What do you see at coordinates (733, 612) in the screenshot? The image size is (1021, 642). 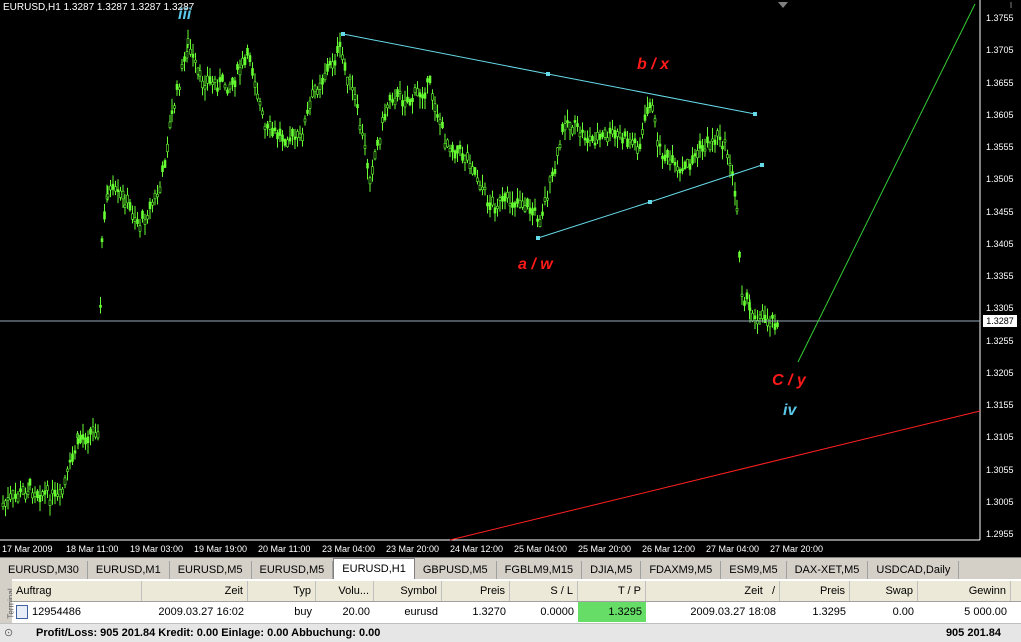 I see `order-close-time: 2009.03.27 18:08` at bounding box center [733, 612].